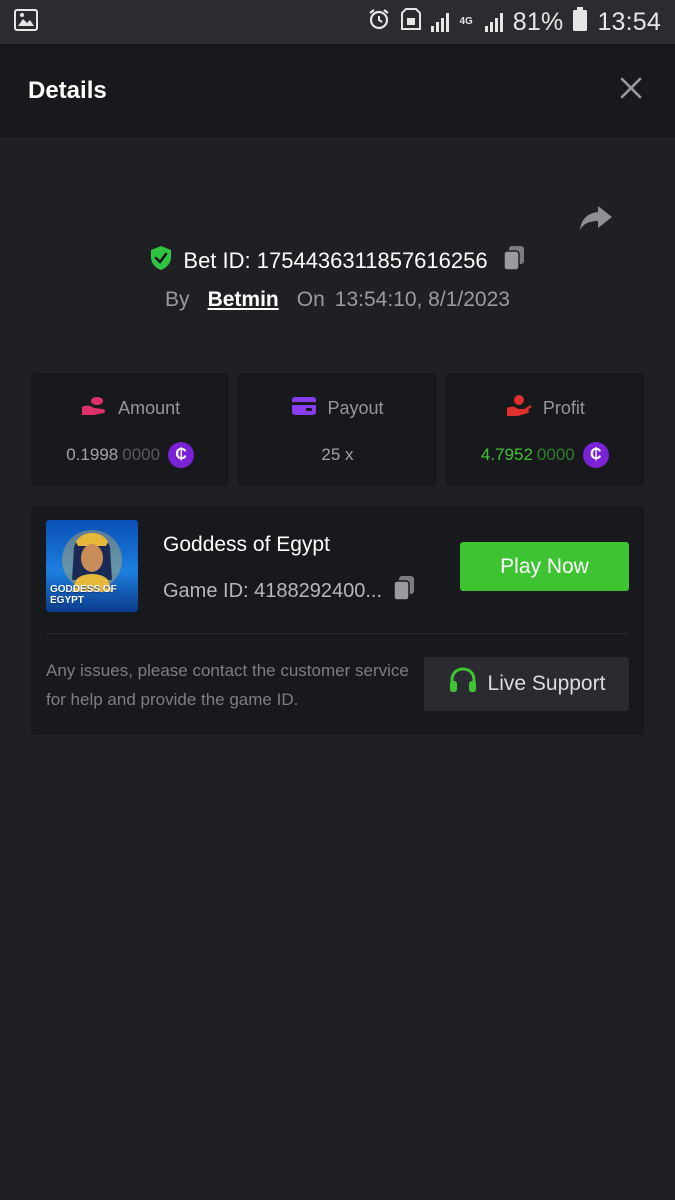 Image resolution: width=675 pixels, height=1200 pixels. Describe the element at coordinates (463, 684) in the screenshot. I see `headset-icon` at that location.